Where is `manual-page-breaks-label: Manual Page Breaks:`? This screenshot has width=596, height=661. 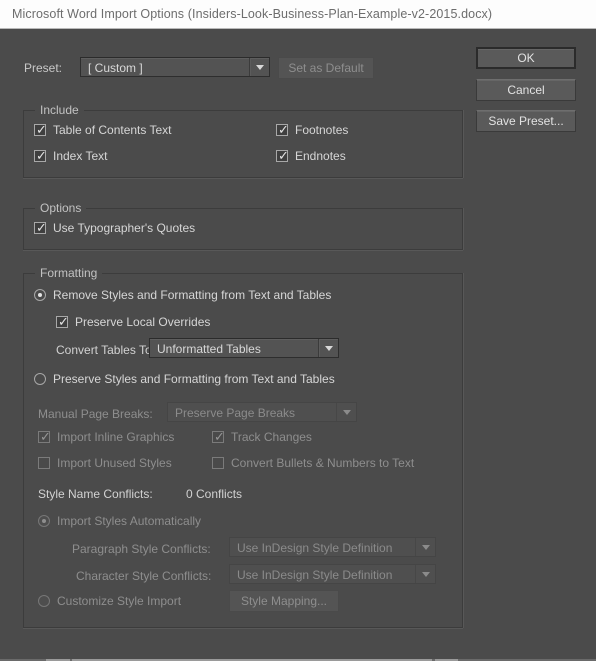 manual-page-breaks-label: Manual Page Breaks: is located at coordinates (95, 414).